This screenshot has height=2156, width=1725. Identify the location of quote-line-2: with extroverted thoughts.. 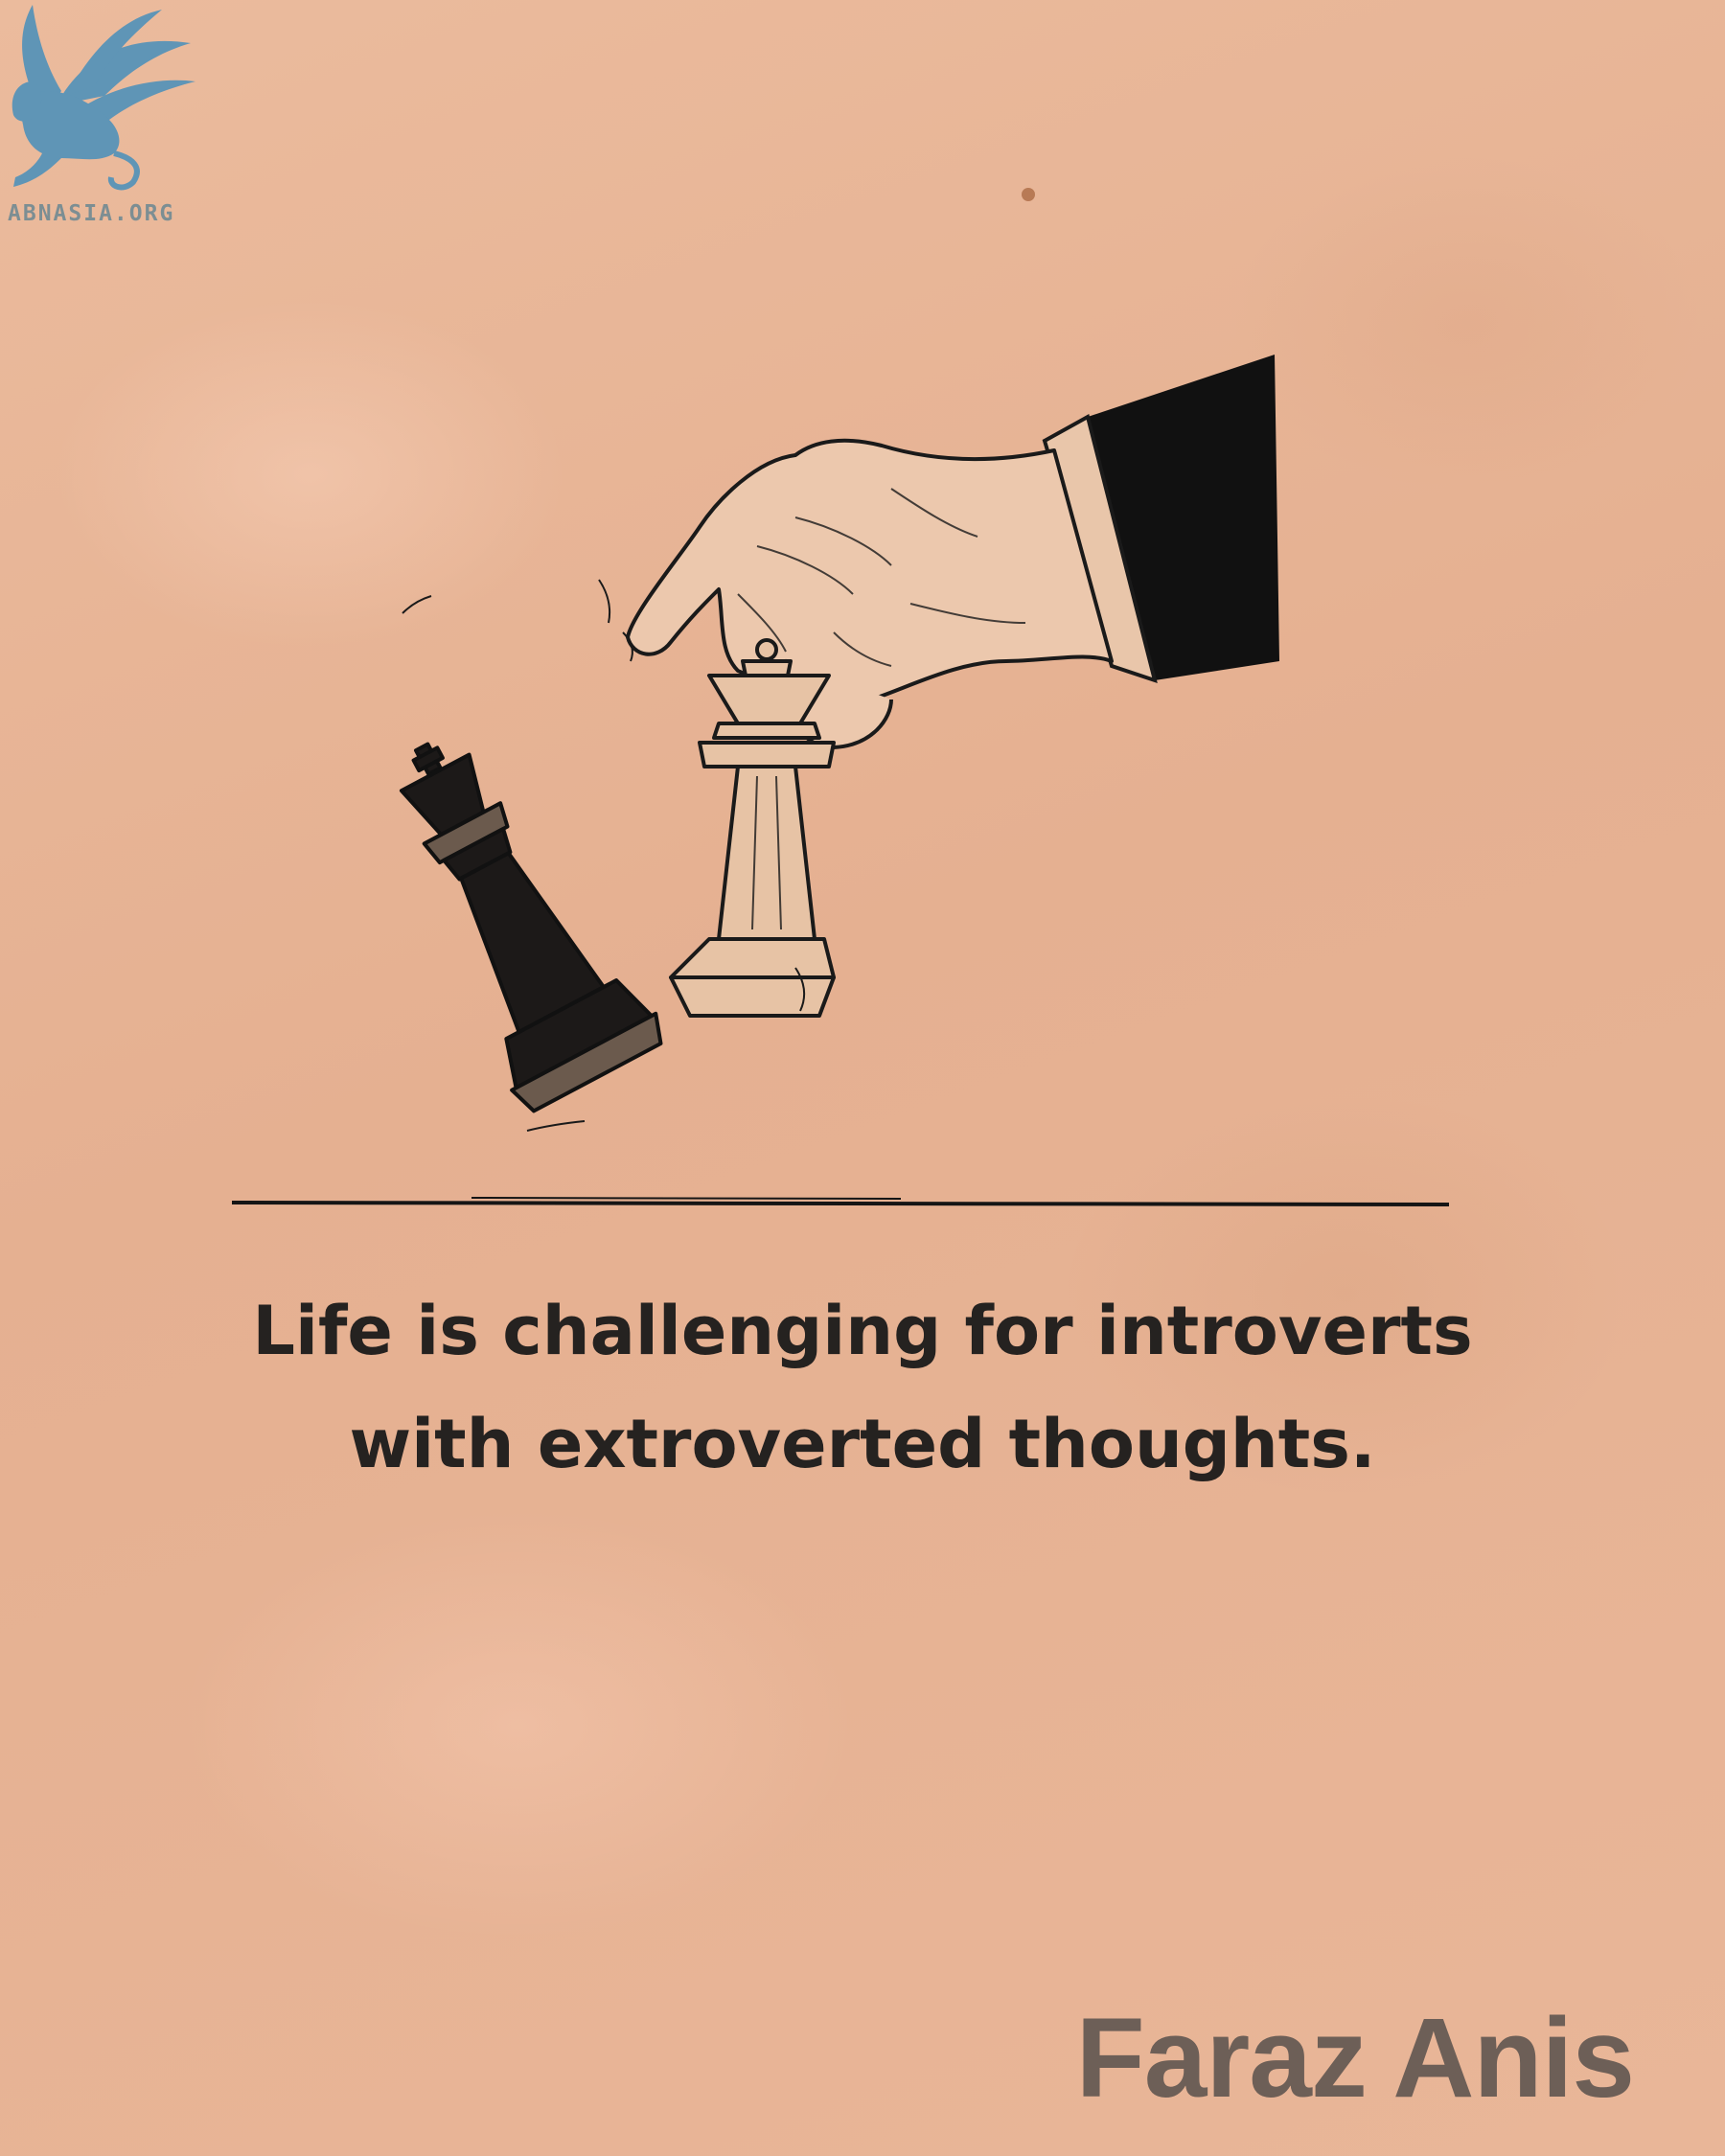
(862, 1444).